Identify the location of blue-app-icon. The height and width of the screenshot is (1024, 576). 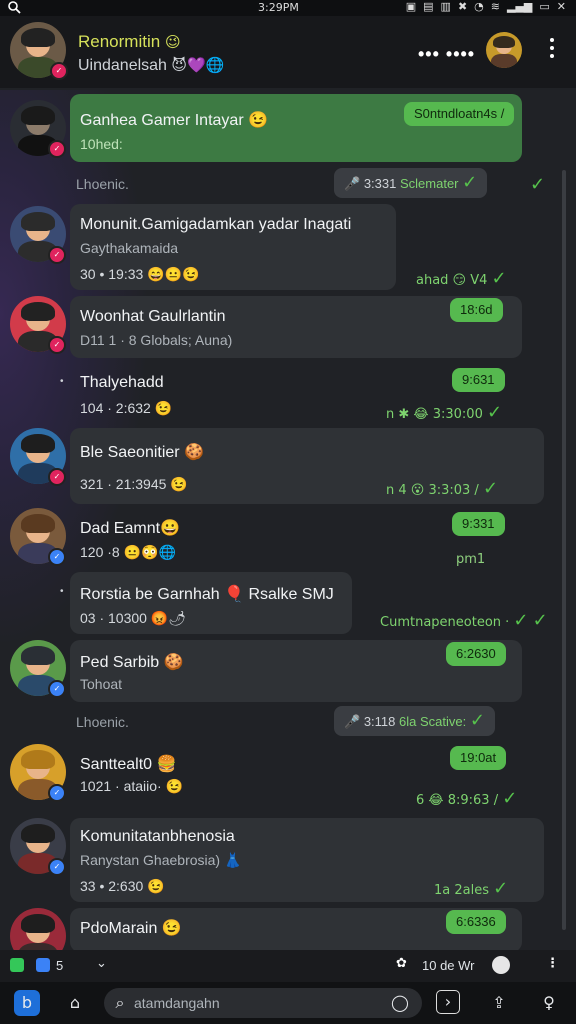
(43, 965).